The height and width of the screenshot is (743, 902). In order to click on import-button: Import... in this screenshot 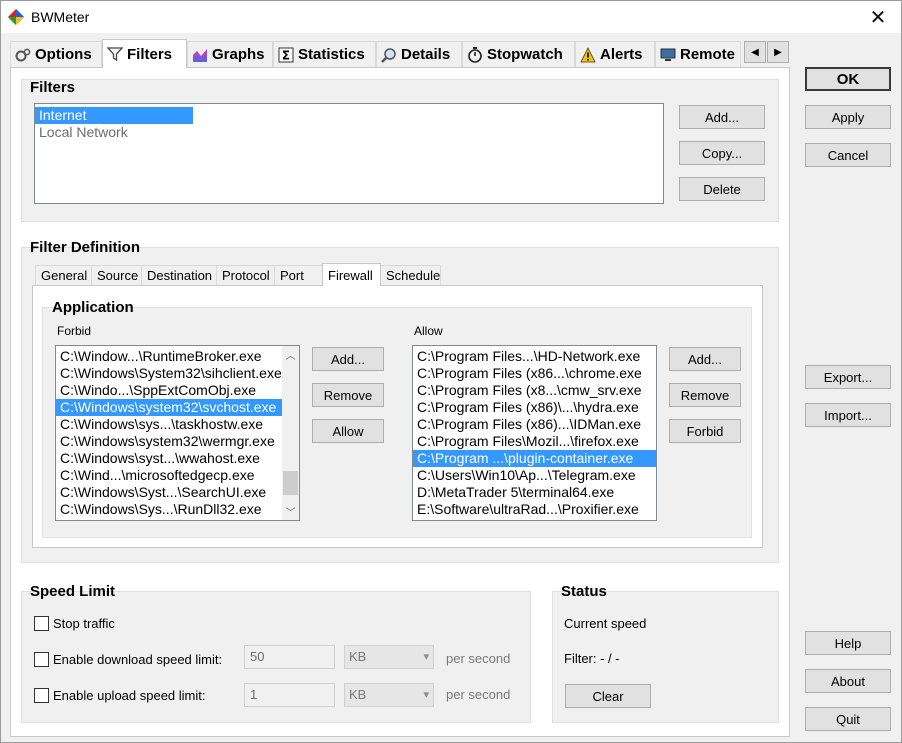, I will do `click(848, 415)`.